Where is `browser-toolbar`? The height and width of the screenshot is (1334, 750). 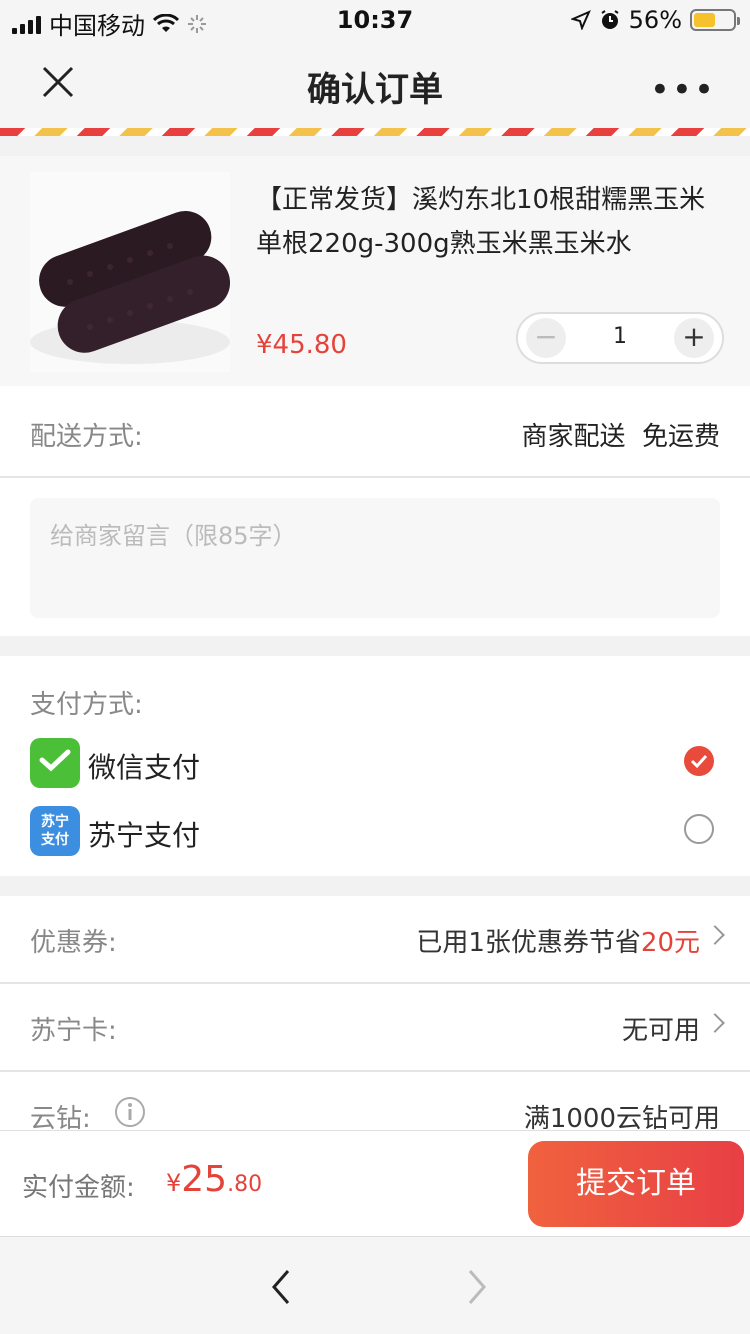 browser-toolbar is located at coordinates (375, 1285).